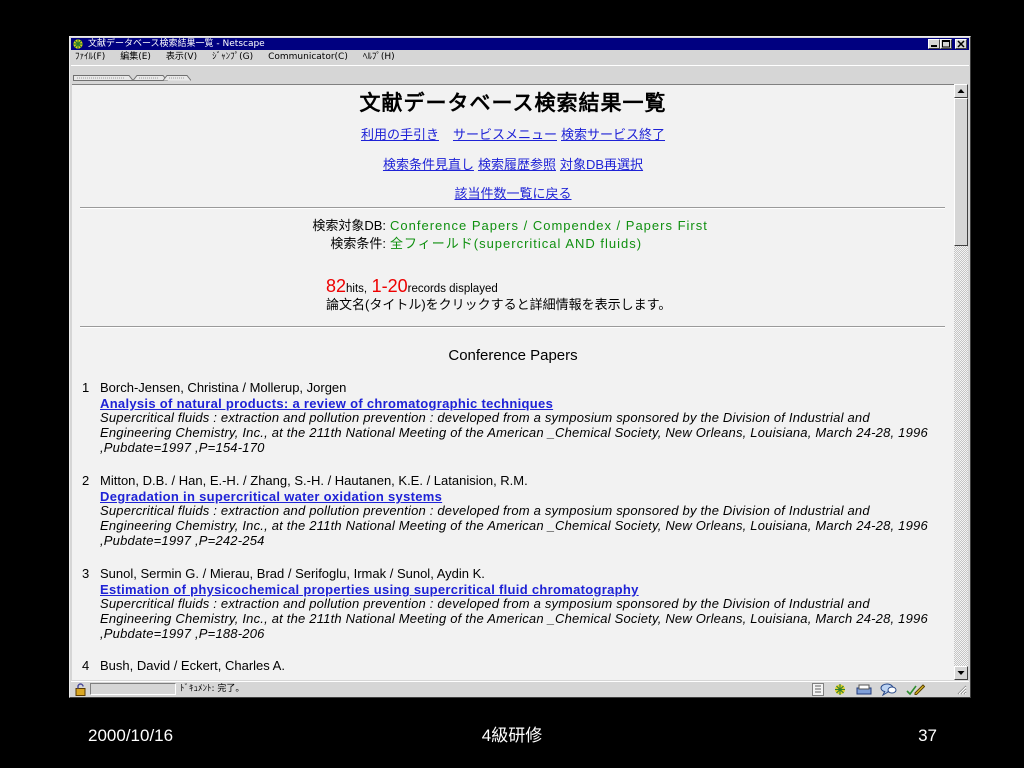  I want to click on scroll-down-button, so click(961, 673).